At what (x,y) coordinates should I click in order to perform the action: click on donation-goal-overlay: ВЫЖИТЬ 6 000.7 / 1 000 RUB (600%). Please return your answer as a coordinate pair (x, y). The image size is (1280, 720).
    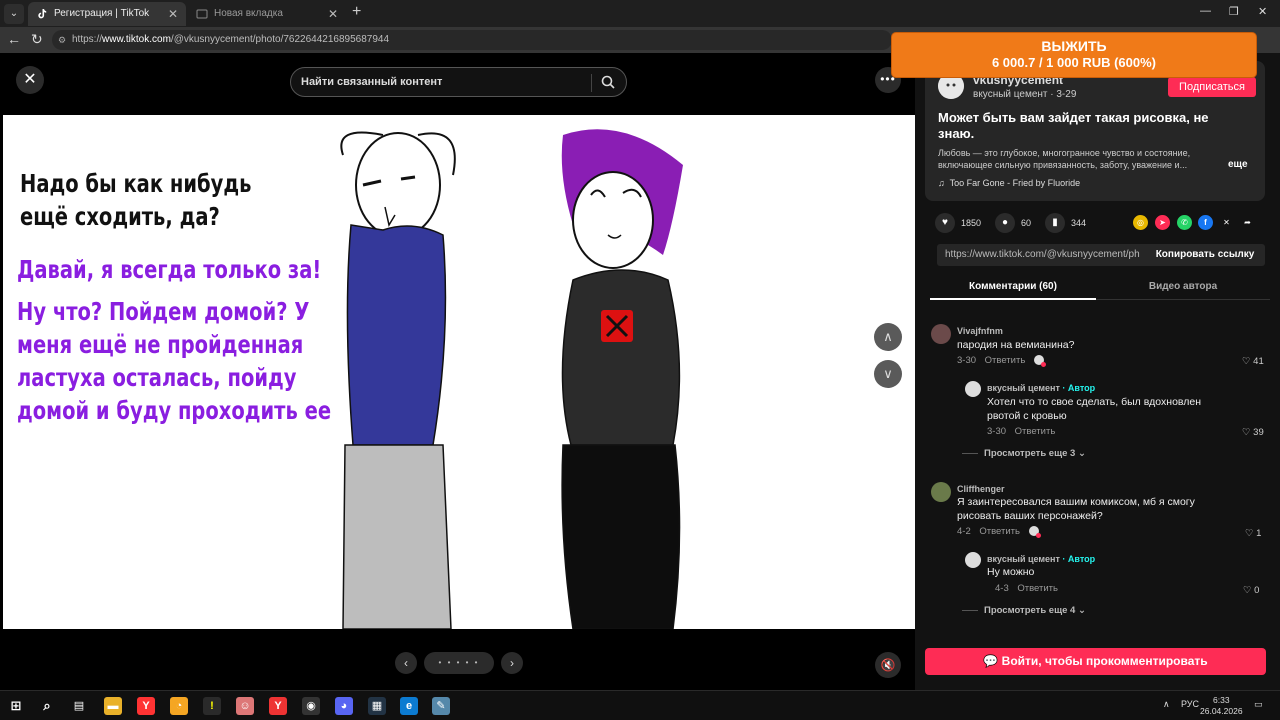
    Looking at the image, I should click on (1074, 55).